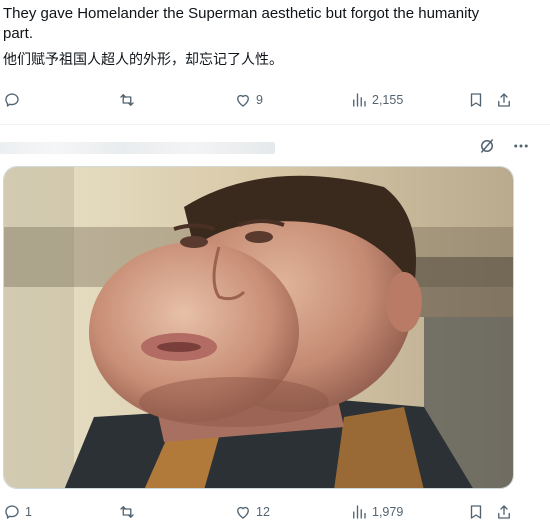 This screenshot has width=550, height=532. I want to click on bottom-action-bar: 1 12 1,979, so click(275, 512).